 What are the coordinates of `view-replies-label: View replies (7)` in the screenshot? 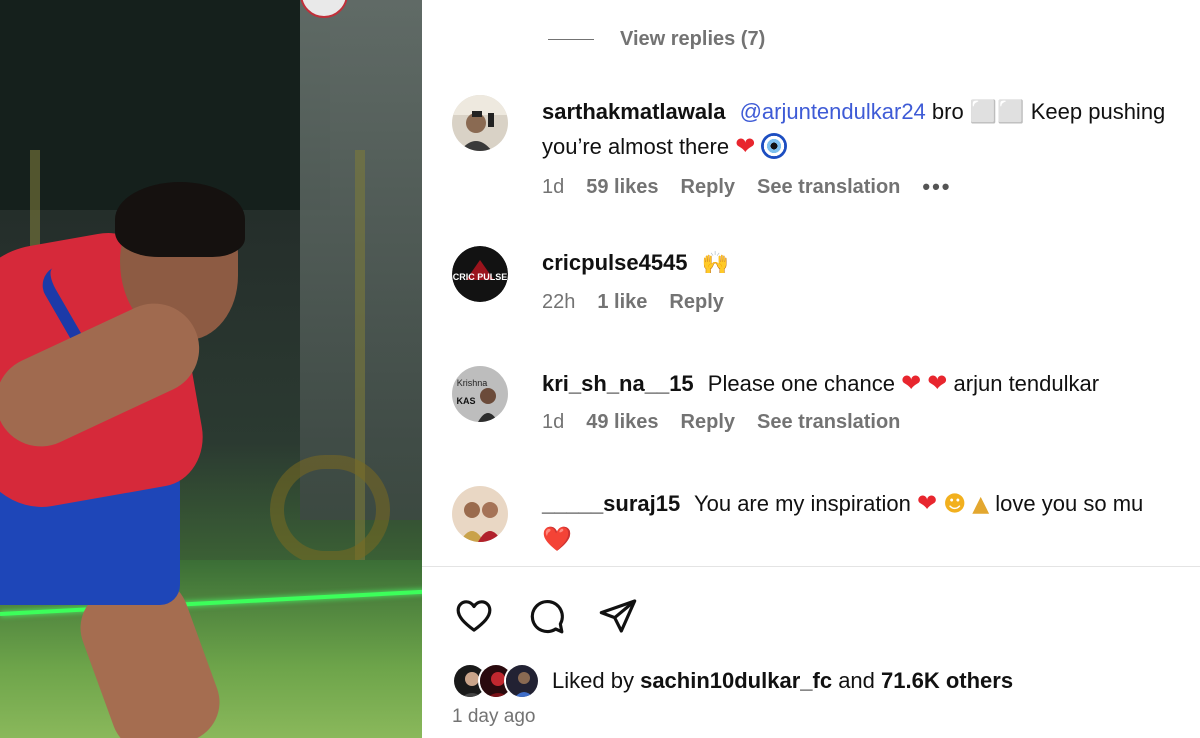 It's located at (693, 39).